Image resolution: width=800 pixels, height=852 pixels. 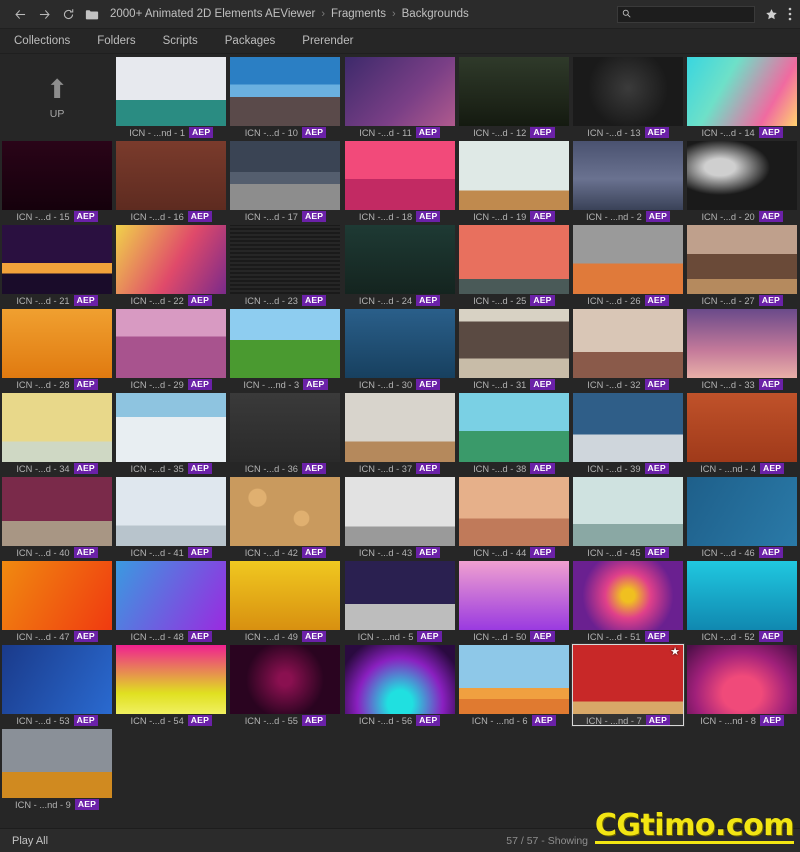 What do you see at coordinates (57, 769) in the screenshot?
I see `thumbnail-cell: ICN - ...nd - 9 AEP` at bounding box center [57, 769].